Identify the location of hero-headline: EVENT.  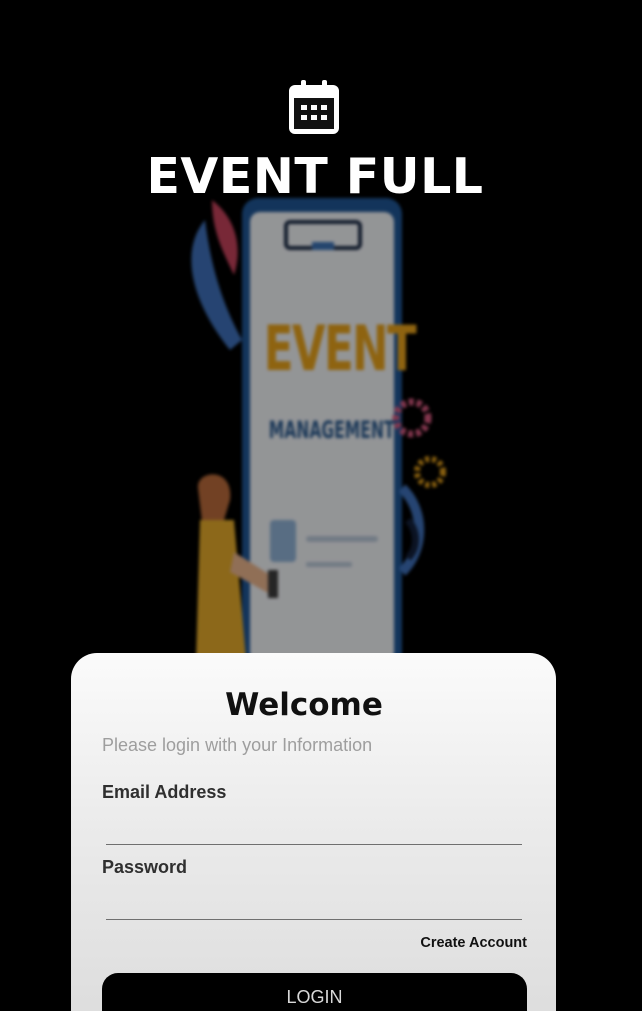
(340, 348).